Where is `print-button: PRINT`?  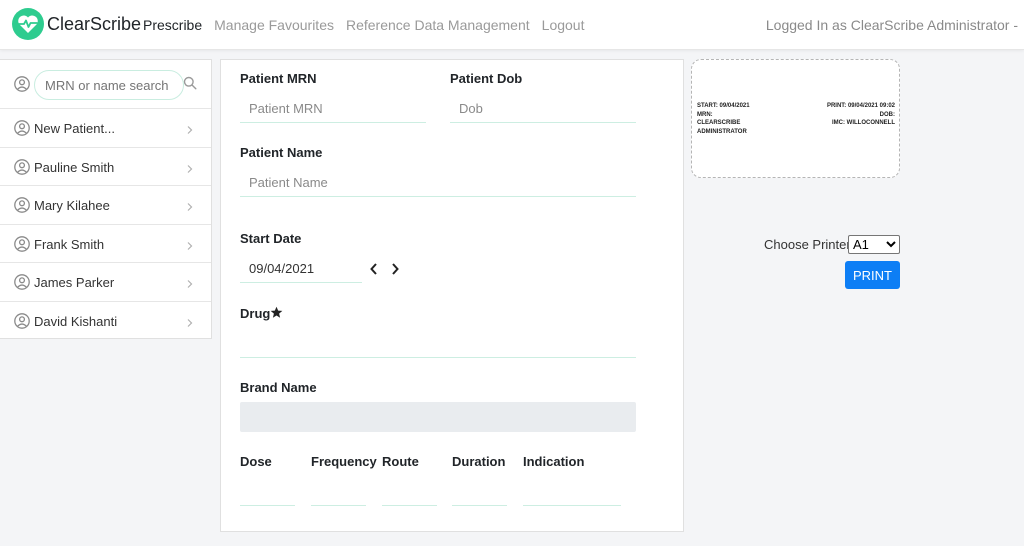
print-button: PRINT is located at coordinates (872, 275).